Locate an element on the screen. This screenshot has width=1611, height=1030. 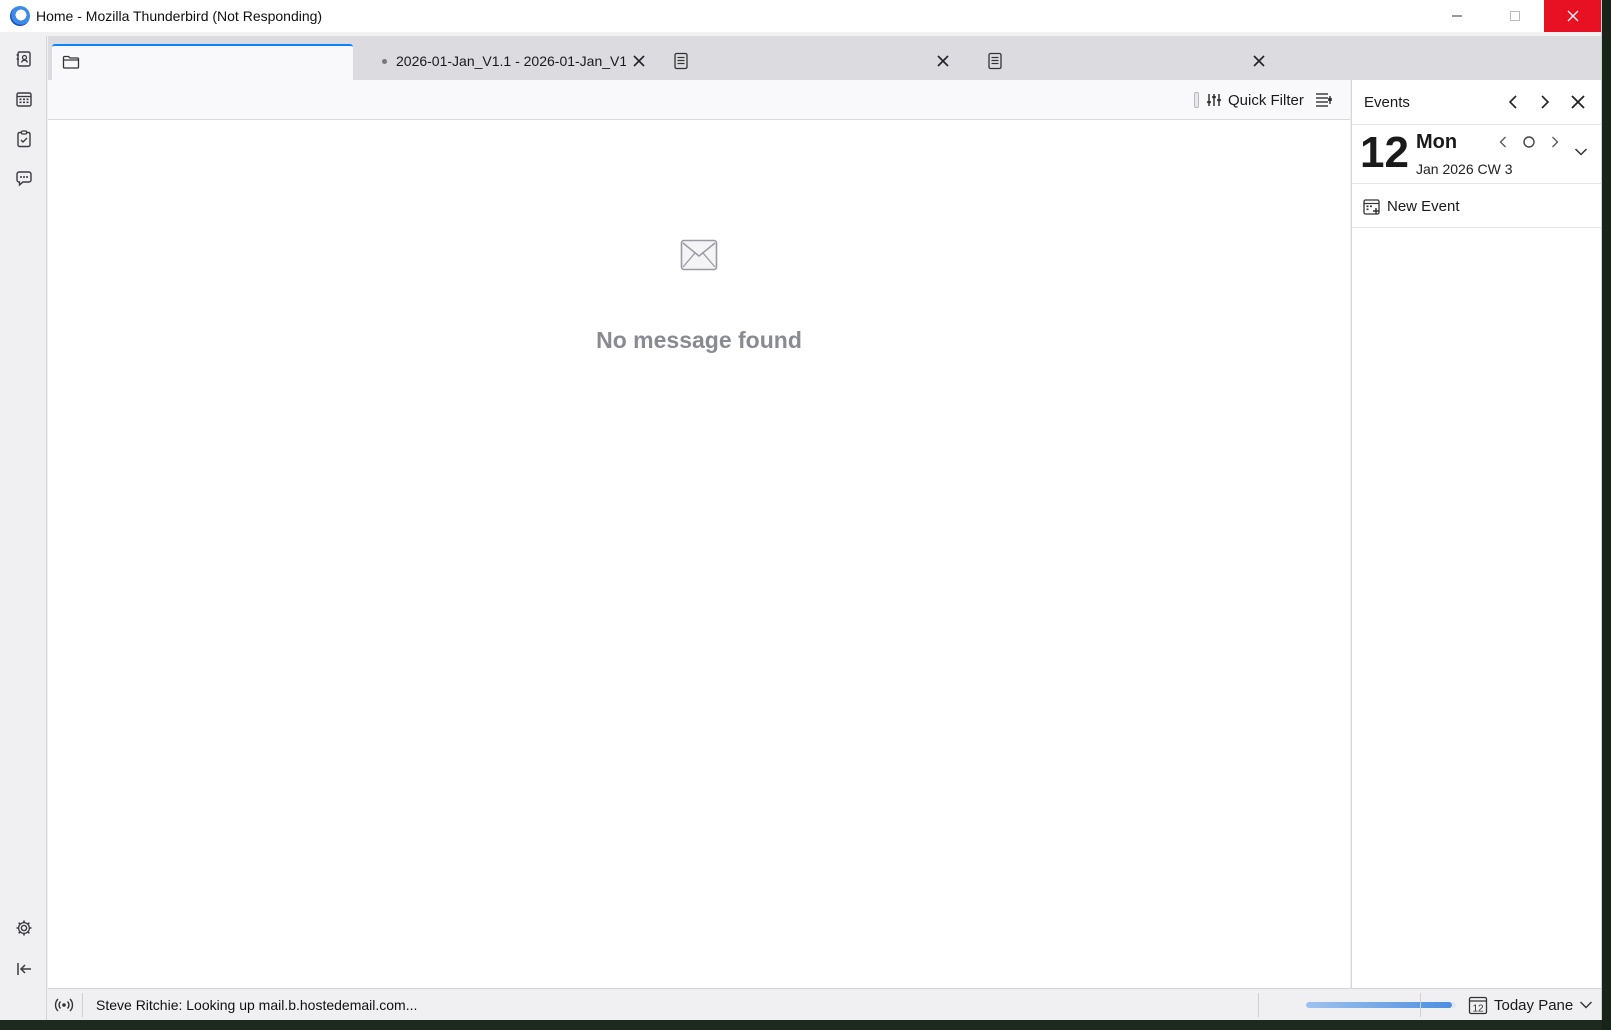
today-pane-header: Events is located at coordinates (1476, 102).